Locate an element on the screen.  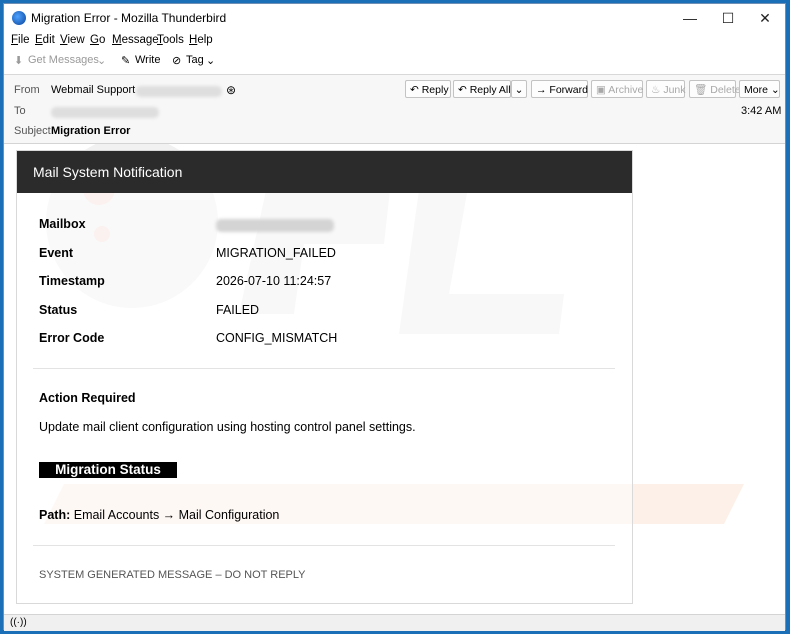
timestamp-value: 2026-07-10 11:24:57 is located at coordinates (274, 281).